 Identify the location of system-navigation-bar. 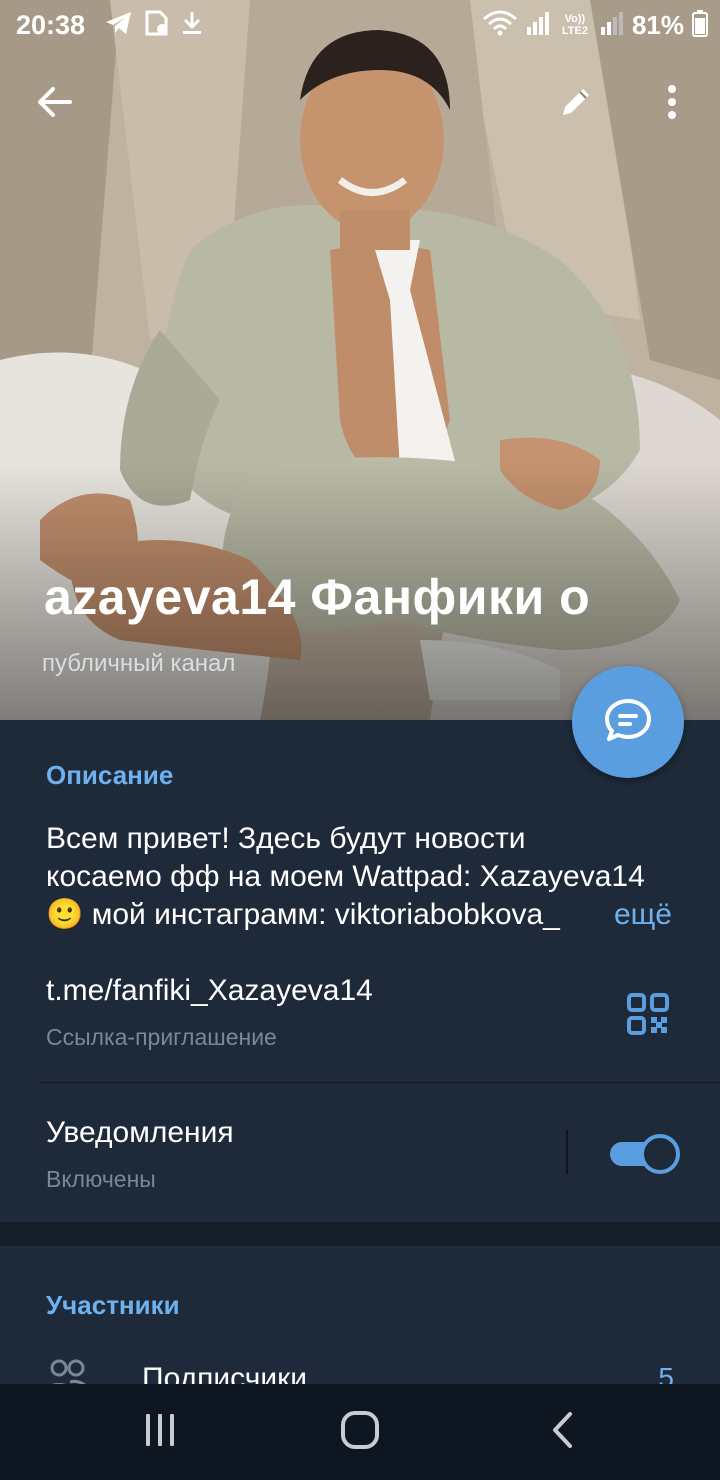
(360, 1432).